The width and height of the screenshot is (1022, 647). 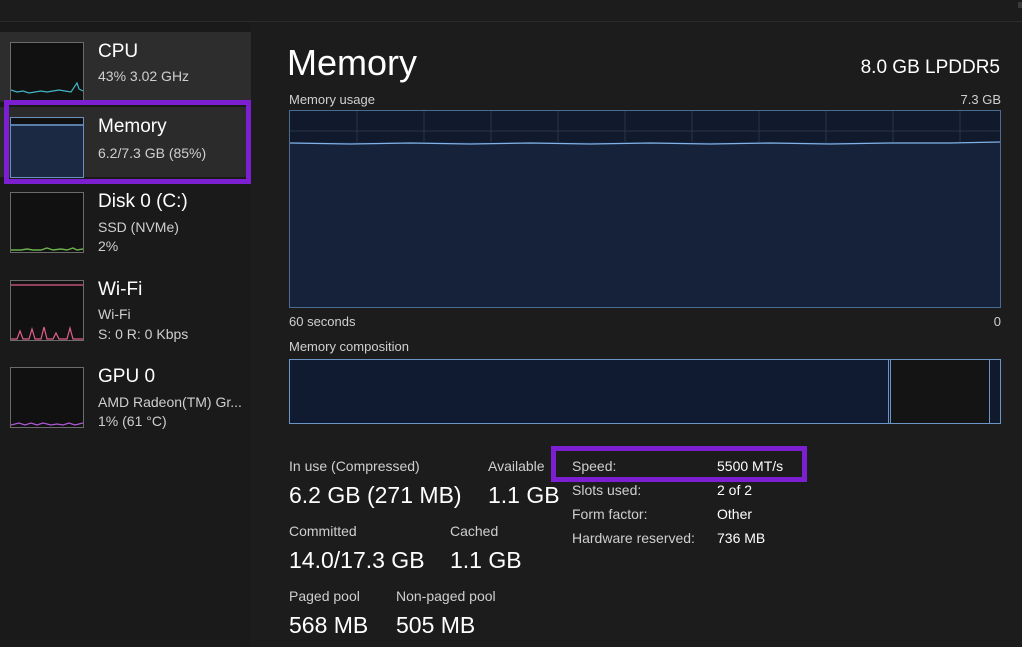 What do you see at coordinates (127, 376) in the screenshot?
I see `sidebar-item-title: GPU 0` at bounding box center [127, 376].